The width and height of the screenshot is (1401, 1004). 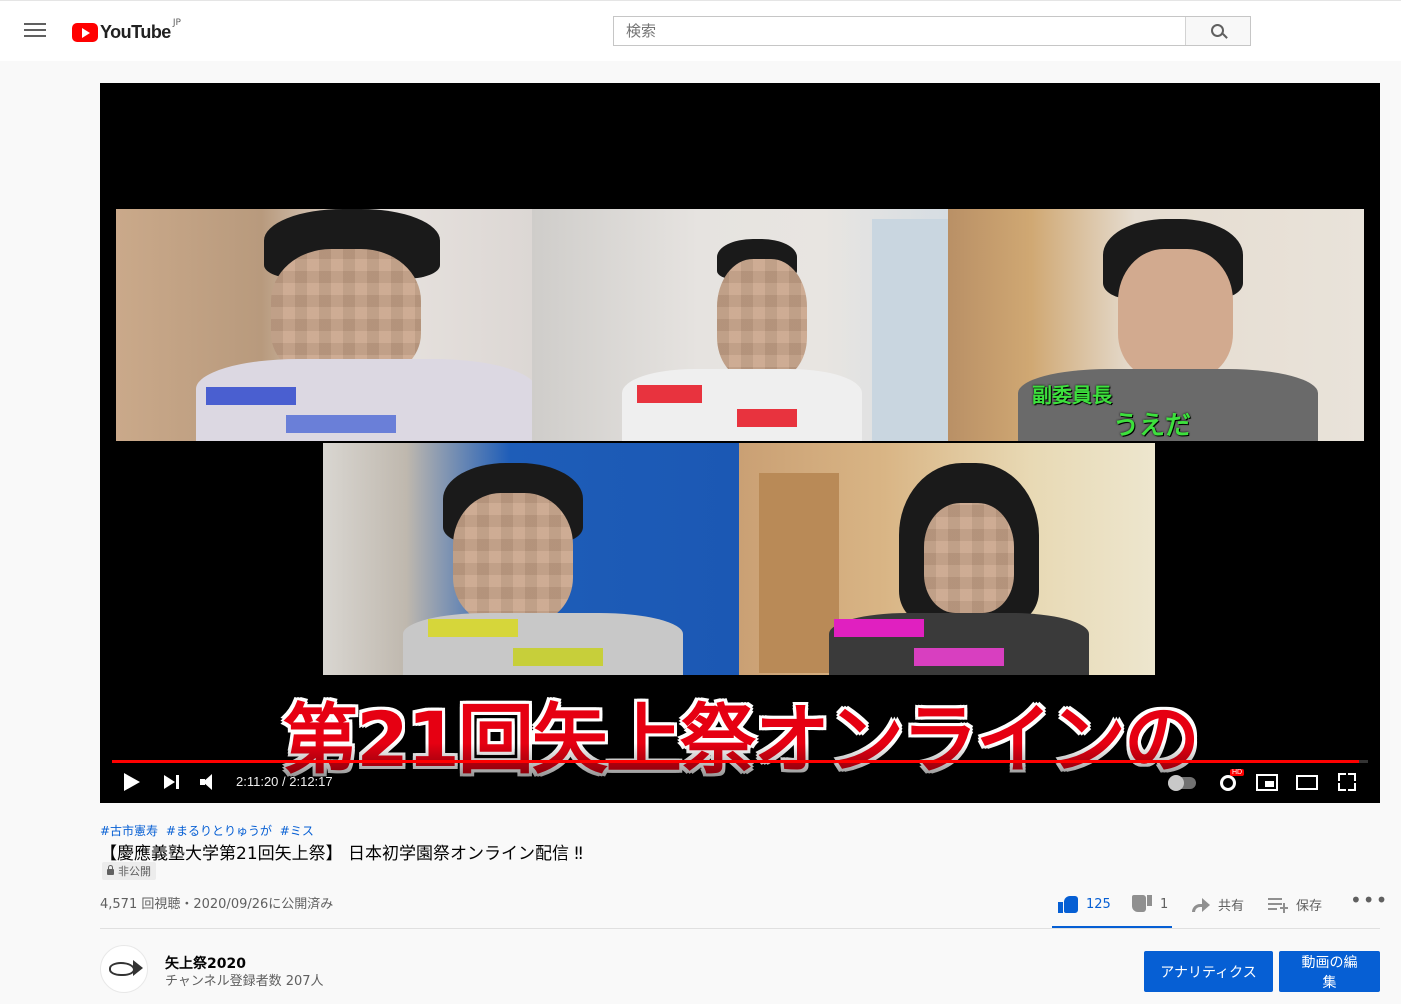 What do you see at coordinates (1307, 782) in the screenshot?
I see `theater-mode-button` at bounding box center [1307, 782].